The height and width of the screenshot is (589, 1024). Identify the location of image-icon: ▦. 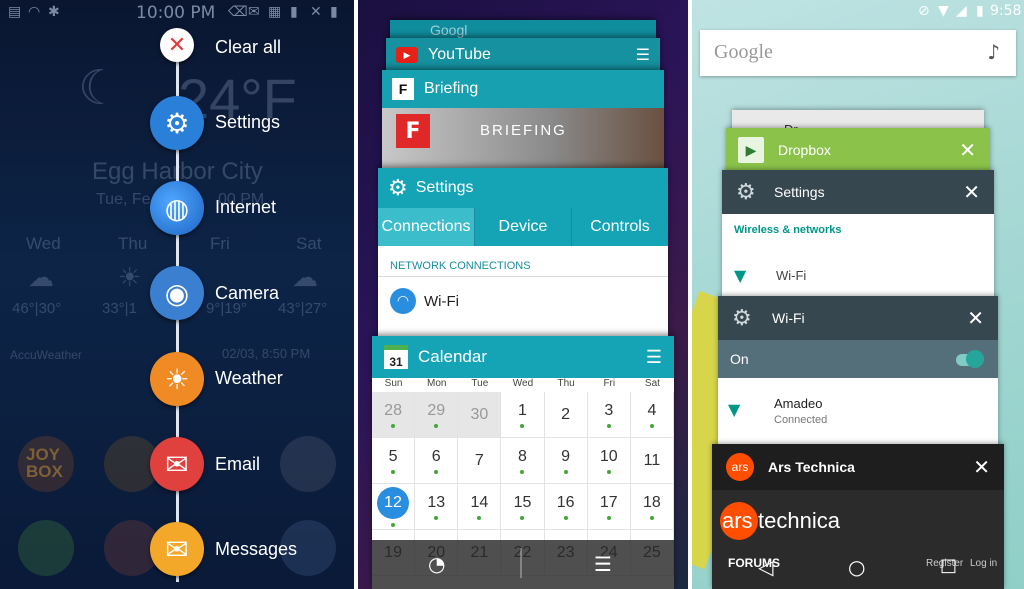
(275, 12).